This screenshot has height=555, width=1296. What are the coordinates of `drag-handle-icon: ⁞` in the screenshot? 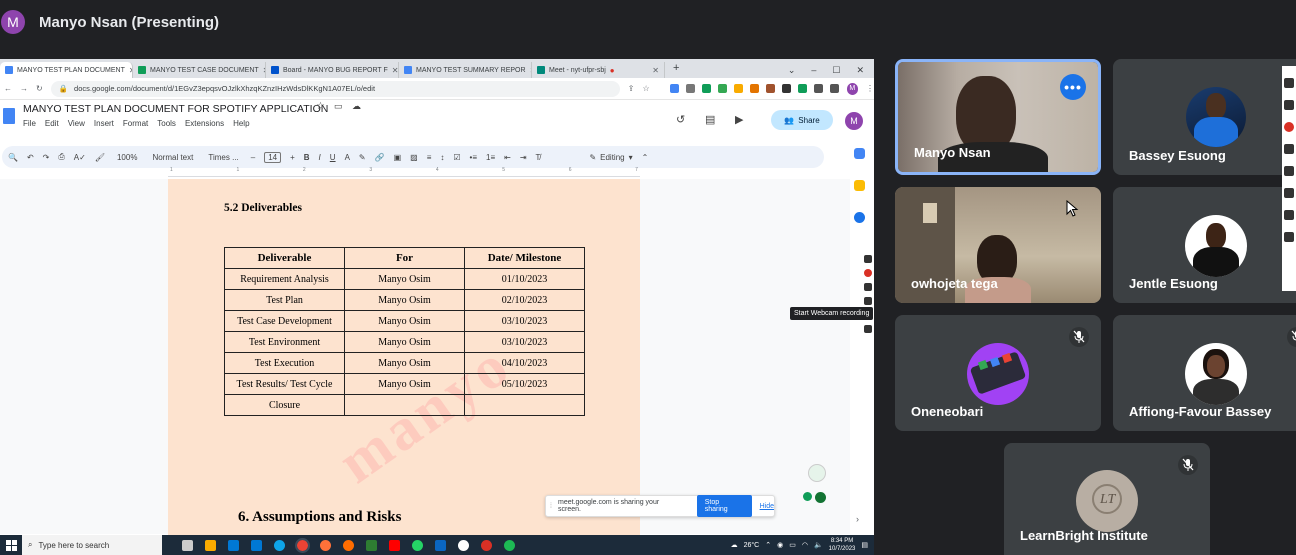 It's located at (551, 506).